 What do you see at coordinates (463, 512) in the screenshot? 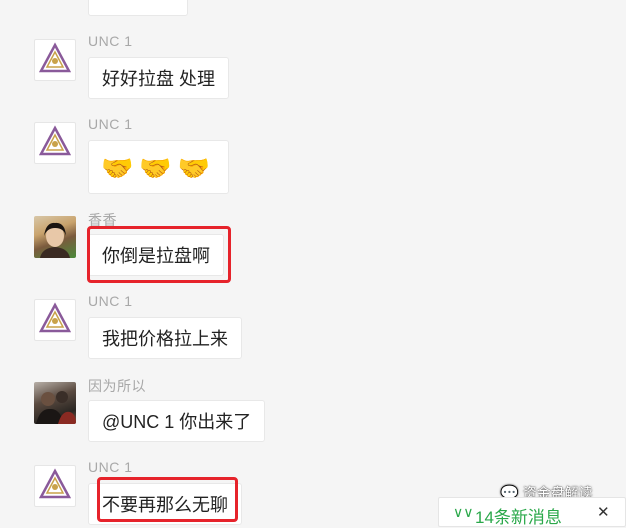
I see `double-chevron-down-icon: ∨∨` at bounding box center [463, 512].